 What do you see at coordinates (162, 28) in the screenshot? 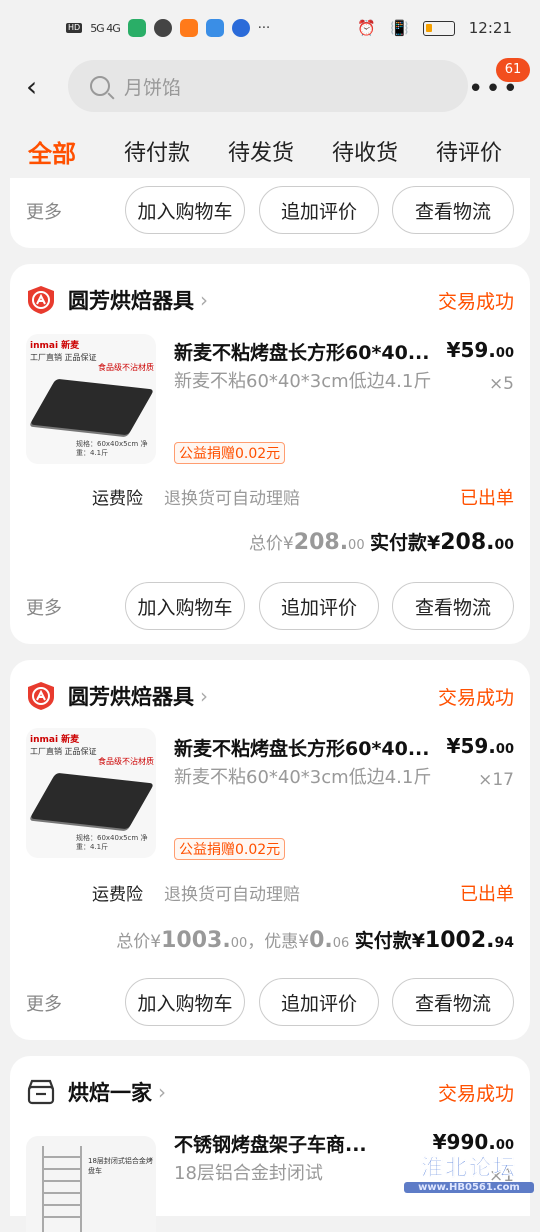
I see `browser-icon` at bounding box center [162, 28].